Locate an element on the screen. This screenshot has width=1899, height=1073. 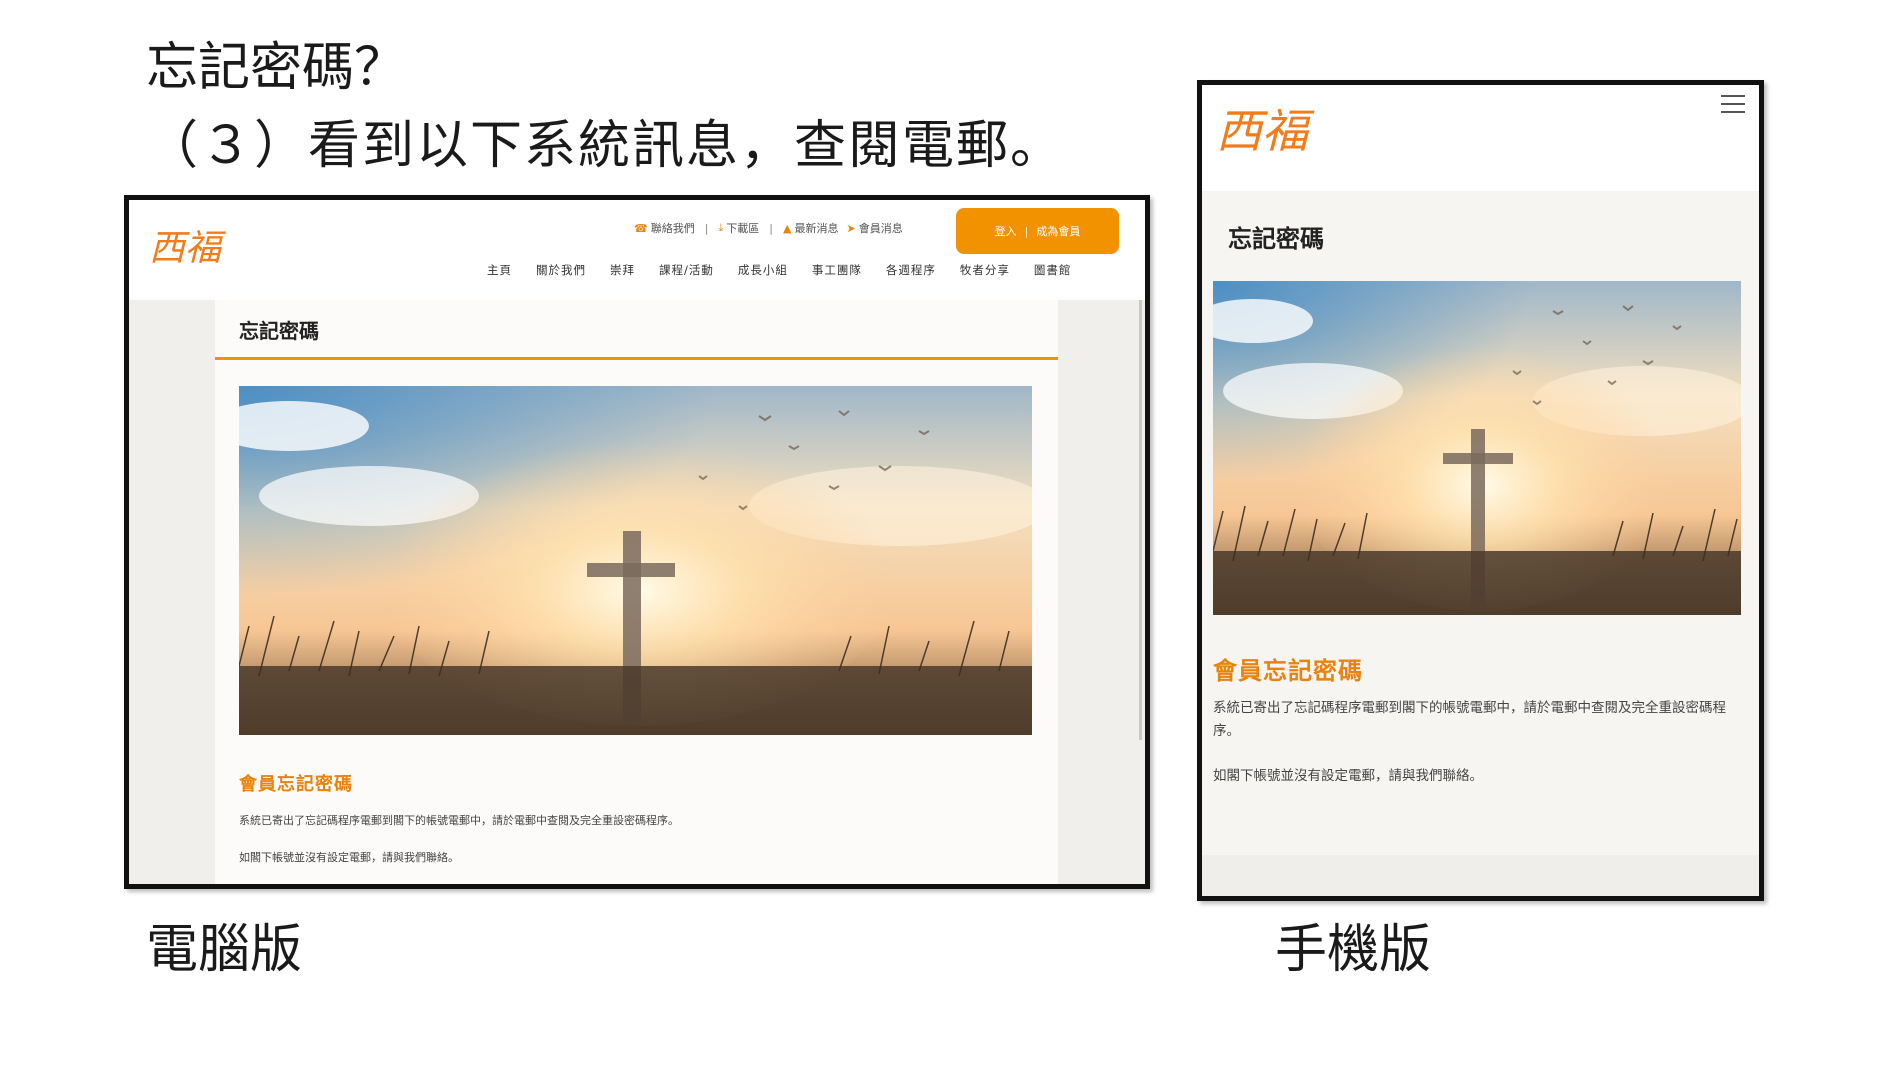
nav-item-worship: 崇拜 is located at coordinates (622, 270).